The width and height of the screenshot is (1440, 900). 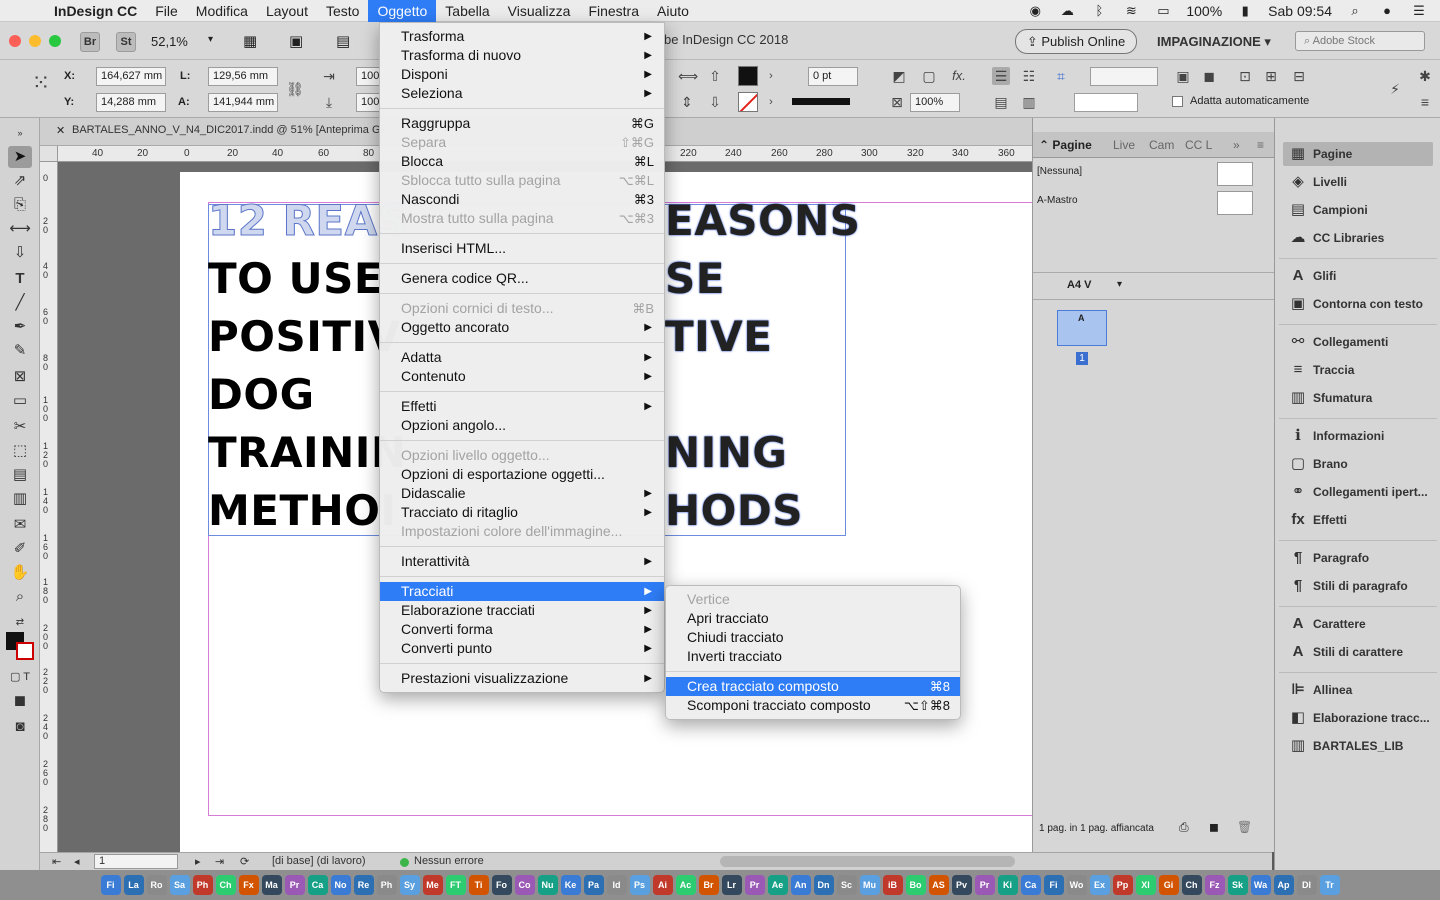 What do you see at coordinates (1001, 102) in the screenshot?
I see `text-wrap-icon: ▤` at bounding box center [1001, 102].